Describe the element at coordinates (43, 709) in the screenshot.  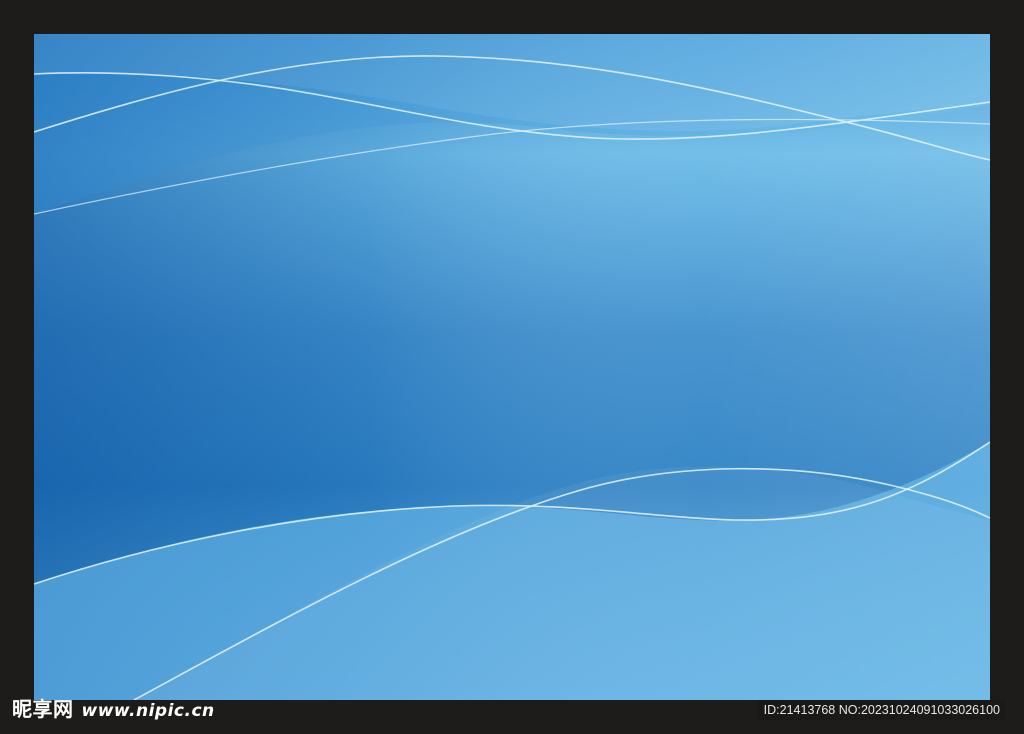
I see `watermark-site-name: 昵享网` at that location.